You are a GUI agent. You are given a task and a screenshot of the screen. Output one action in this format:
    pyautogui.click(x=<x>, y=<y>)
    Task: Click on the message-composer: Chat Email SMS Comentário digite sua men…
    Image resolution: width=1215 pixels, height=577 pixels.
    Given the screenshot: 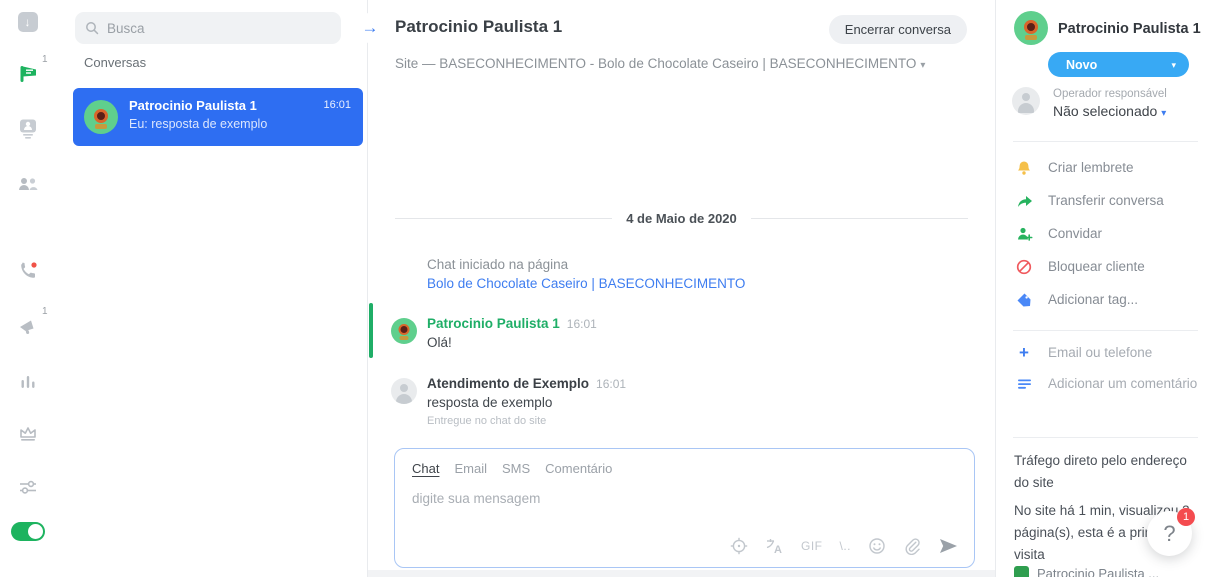 What is the action you would take?
    pyautogui.click(x=684, y=508)
    